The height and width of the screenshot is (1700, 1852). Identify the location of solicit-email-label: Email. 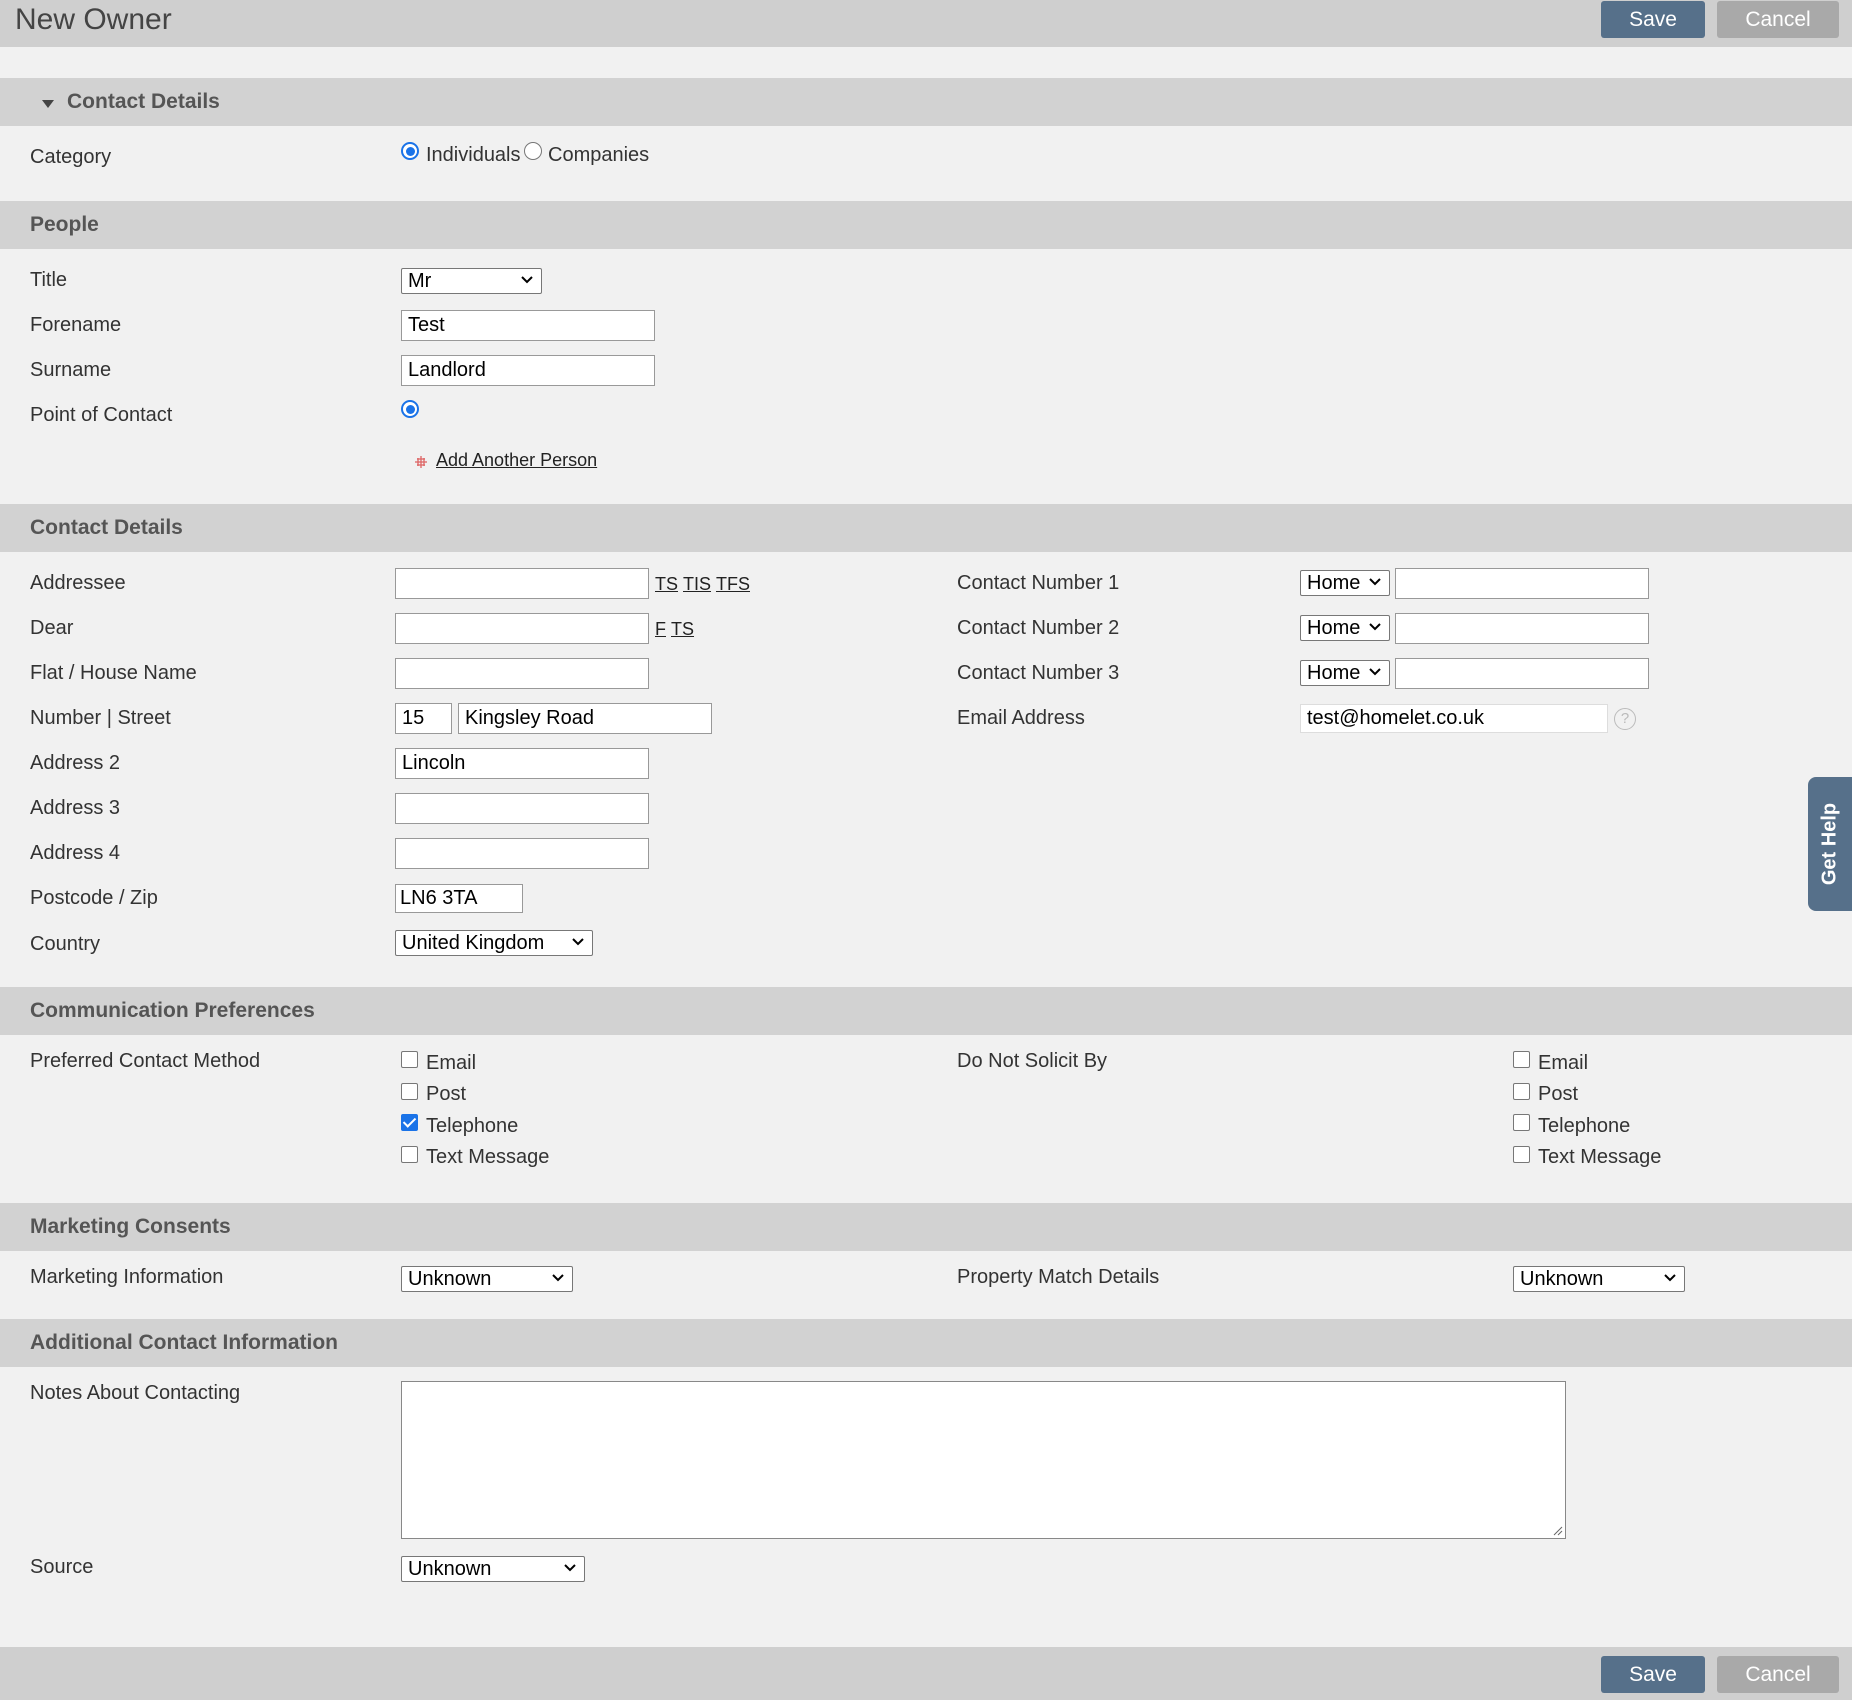
(1563, 1063).